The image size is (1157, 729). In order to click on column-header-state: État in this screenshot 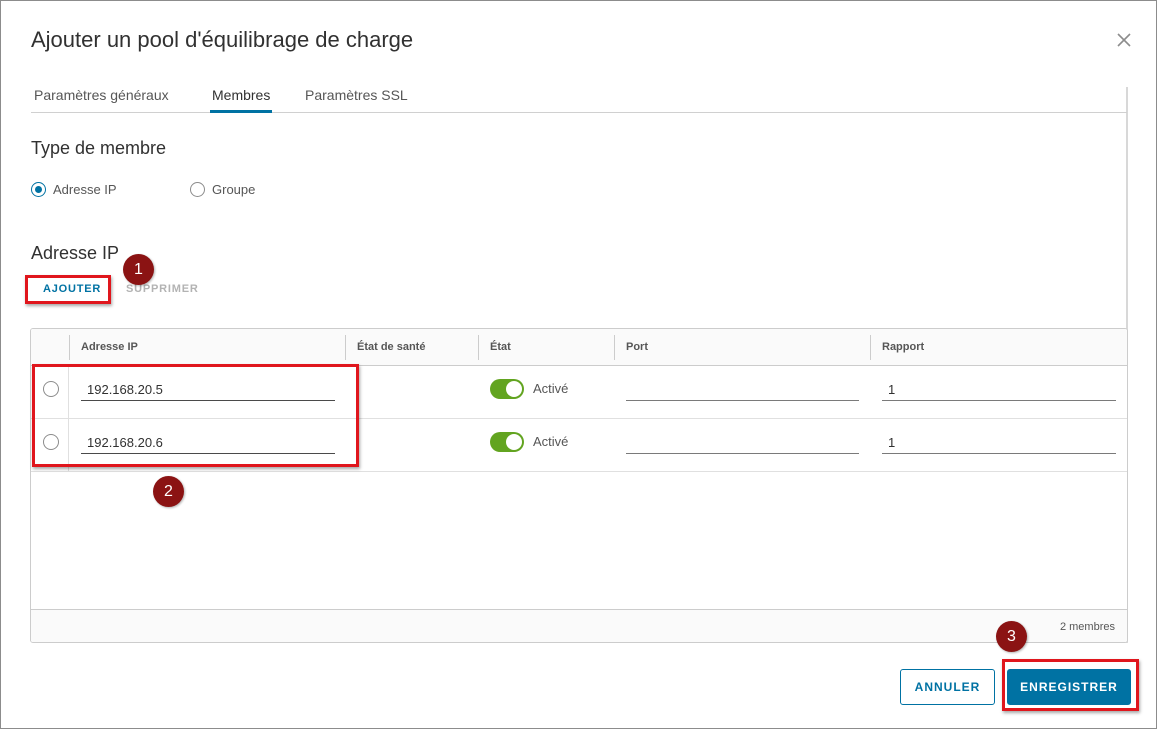, I will do `click(494, 347)`.